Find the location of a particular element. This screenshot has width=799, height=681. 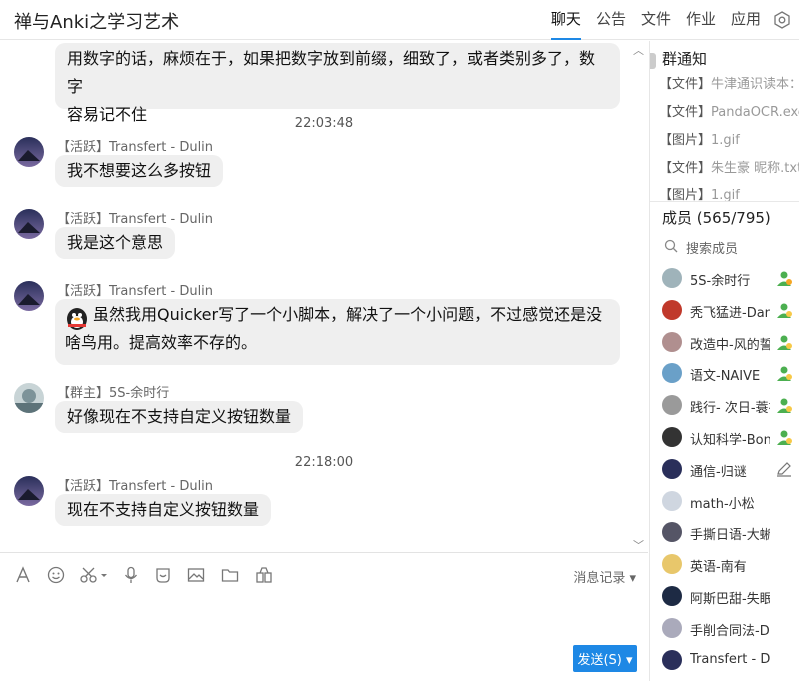

message-history-button: 消息记录 ▾ is located at coordinates (604, 576).